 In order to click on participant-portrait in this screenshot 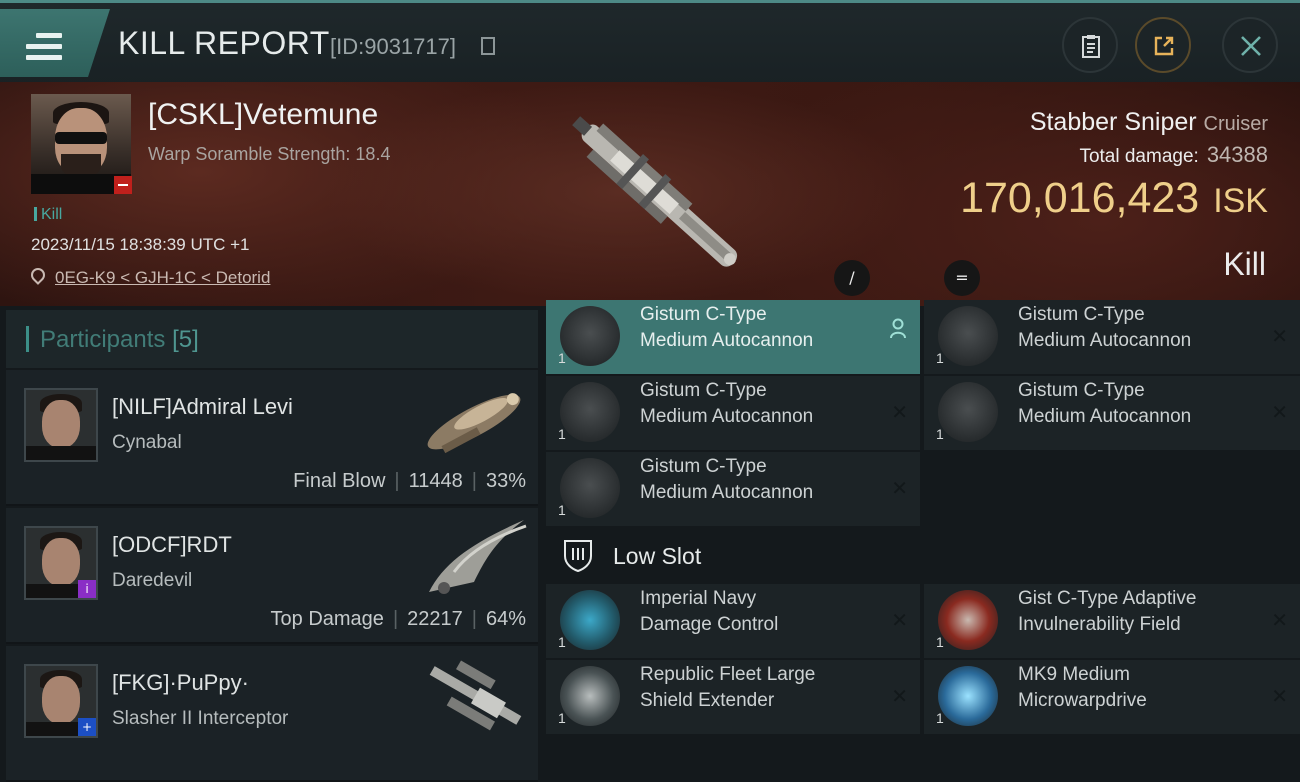, I will do `click(61, 425)`.